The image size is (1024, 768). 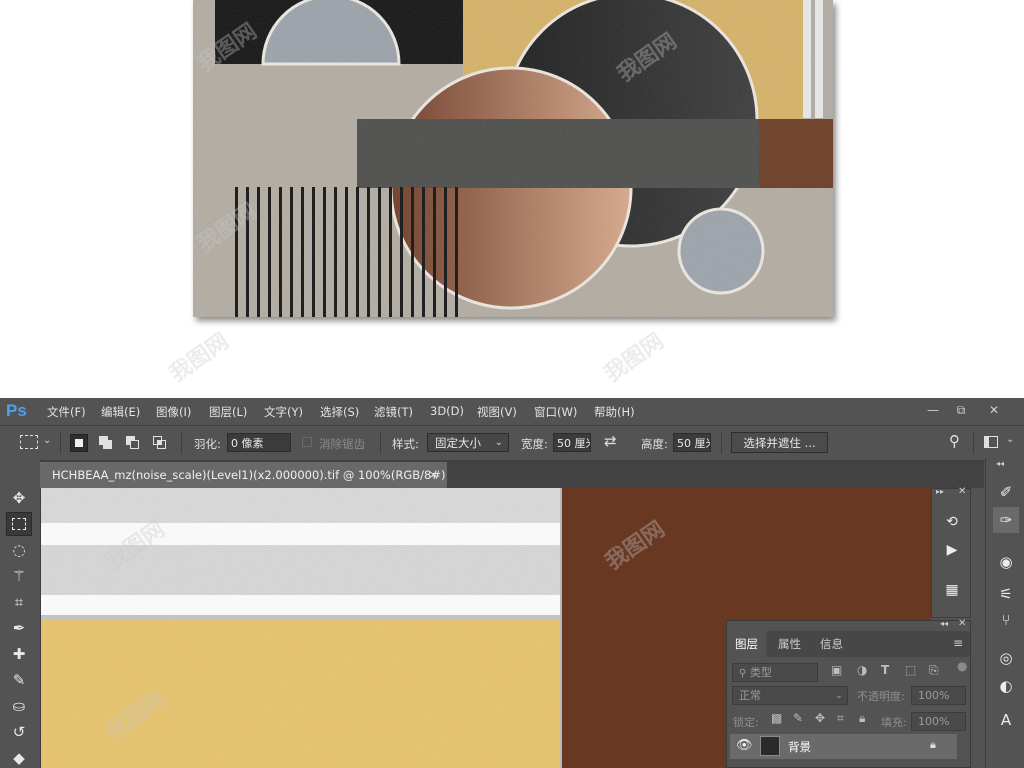 What do you see at coordinates (836, 670) in the screenshot?
I see `image-filter-icon: ▣` at bounding box center [836, 670].